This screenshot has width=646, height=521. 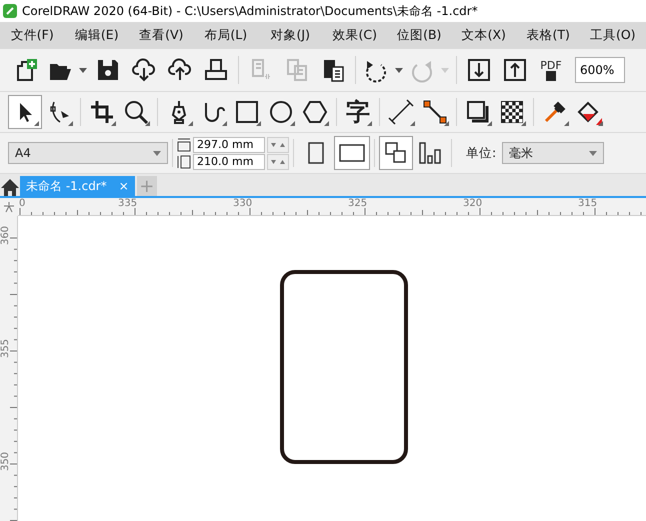 I want to click on unit-dropdown: 毫米, so click(x=553, y=153).